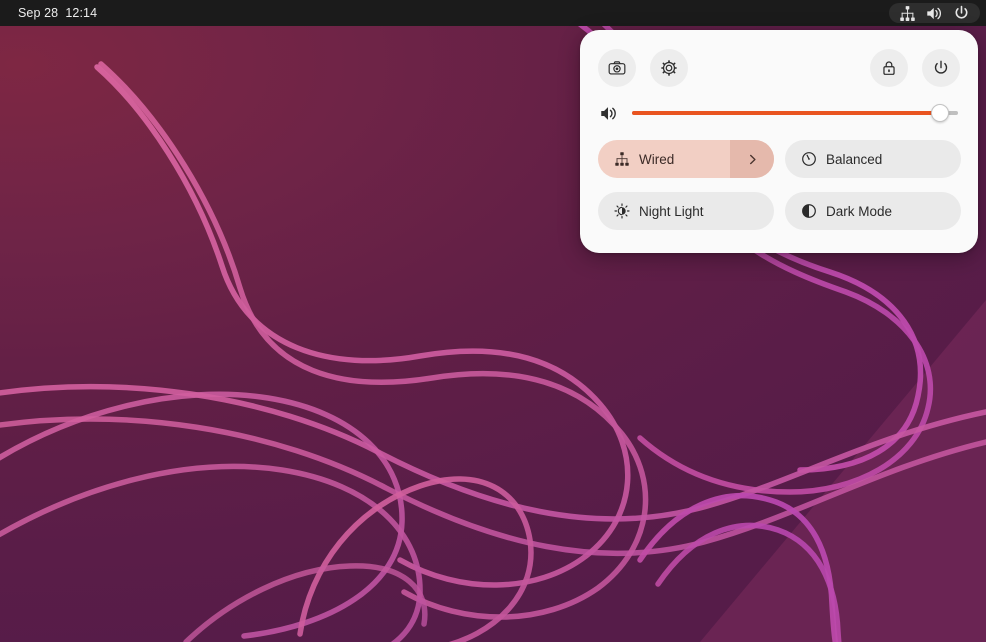  Describe the element at coordinates (808, 211) in the screenshot. I see `contrast-icon` at that location.